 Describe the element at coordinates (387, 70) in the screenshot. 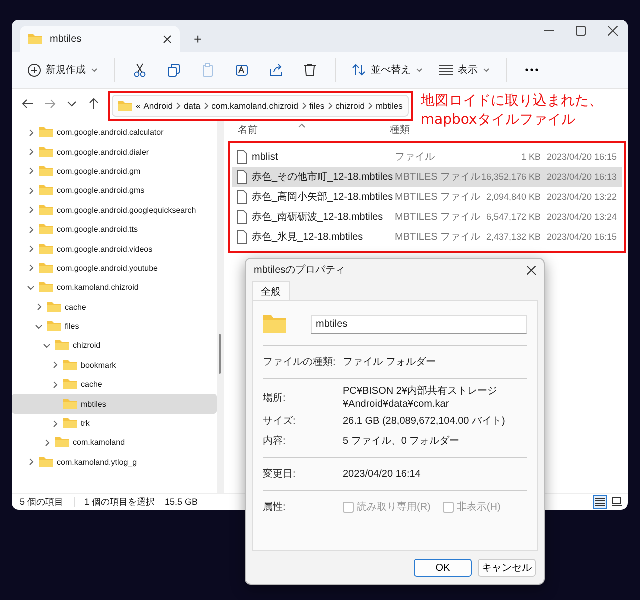

I see `sort-button: 並べ替え` at that location.